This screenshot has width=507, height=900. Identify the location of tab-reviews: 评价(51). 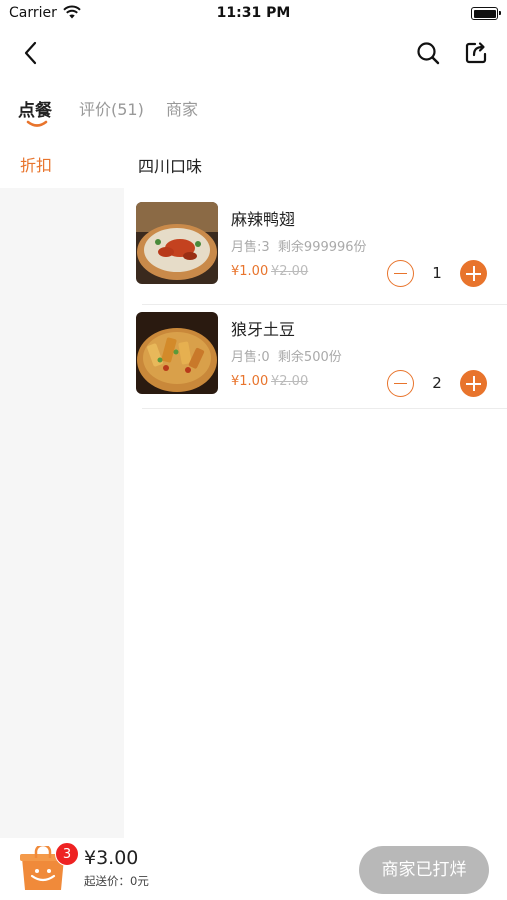
(111, 108).